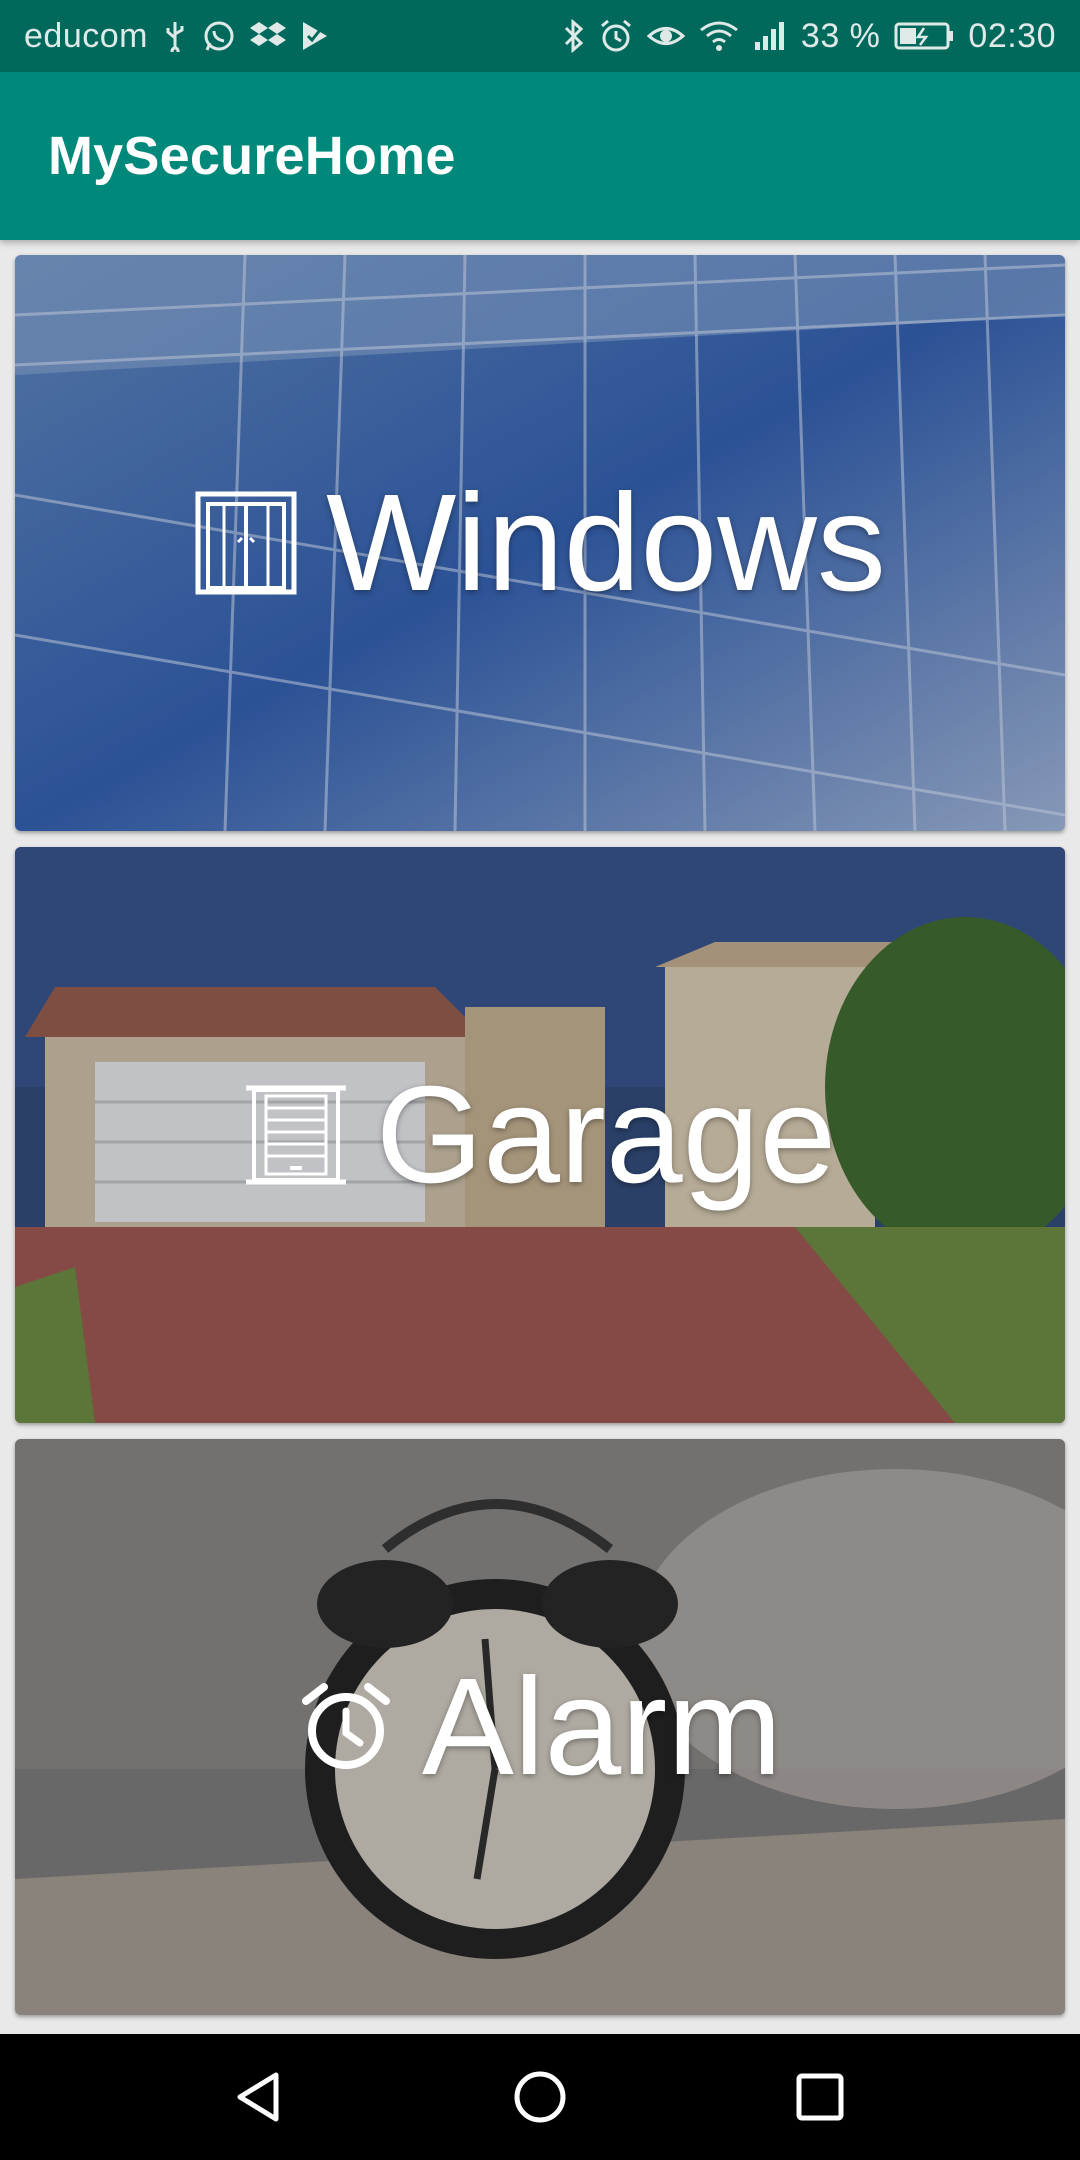 The image size is (1080, 2160). I want to click on alarm-clock-icon, so click(346, 1727).